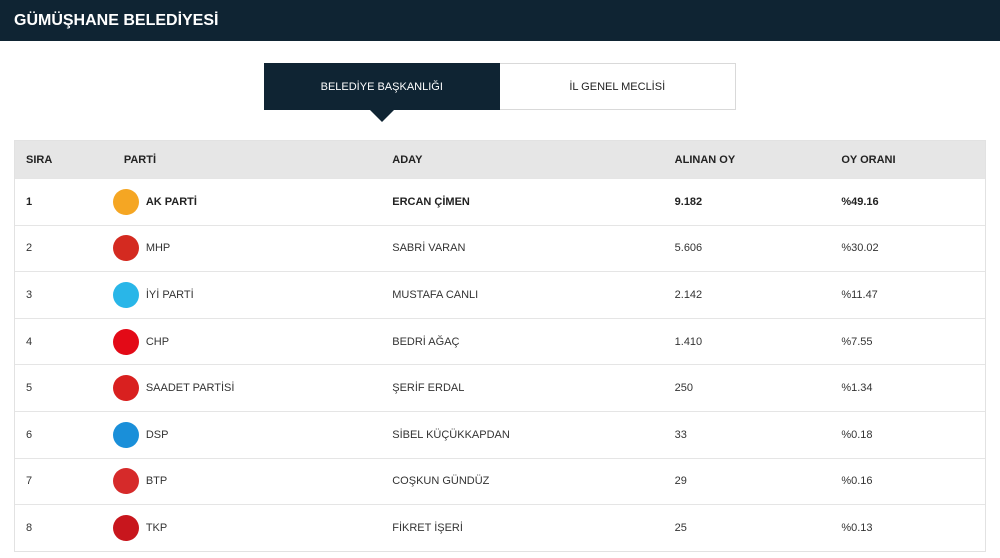  What do you see at coordinates (860, 248) in the screenshot?
I see `share-cell: %30.02` at bounding box center [860, 248].